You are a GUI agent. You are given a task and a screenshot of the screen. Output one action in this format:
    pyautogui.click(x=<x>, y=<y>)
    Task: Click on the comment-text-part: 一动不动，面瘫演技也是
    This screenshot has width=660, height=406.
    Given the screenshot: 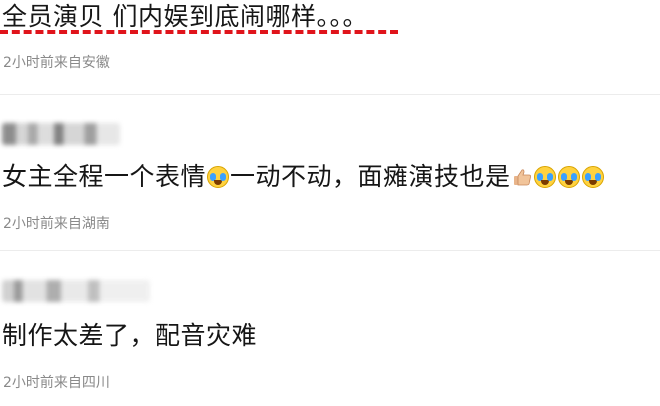 What is the action you would take?
    pyautogui.click(x=370, y=176)
    